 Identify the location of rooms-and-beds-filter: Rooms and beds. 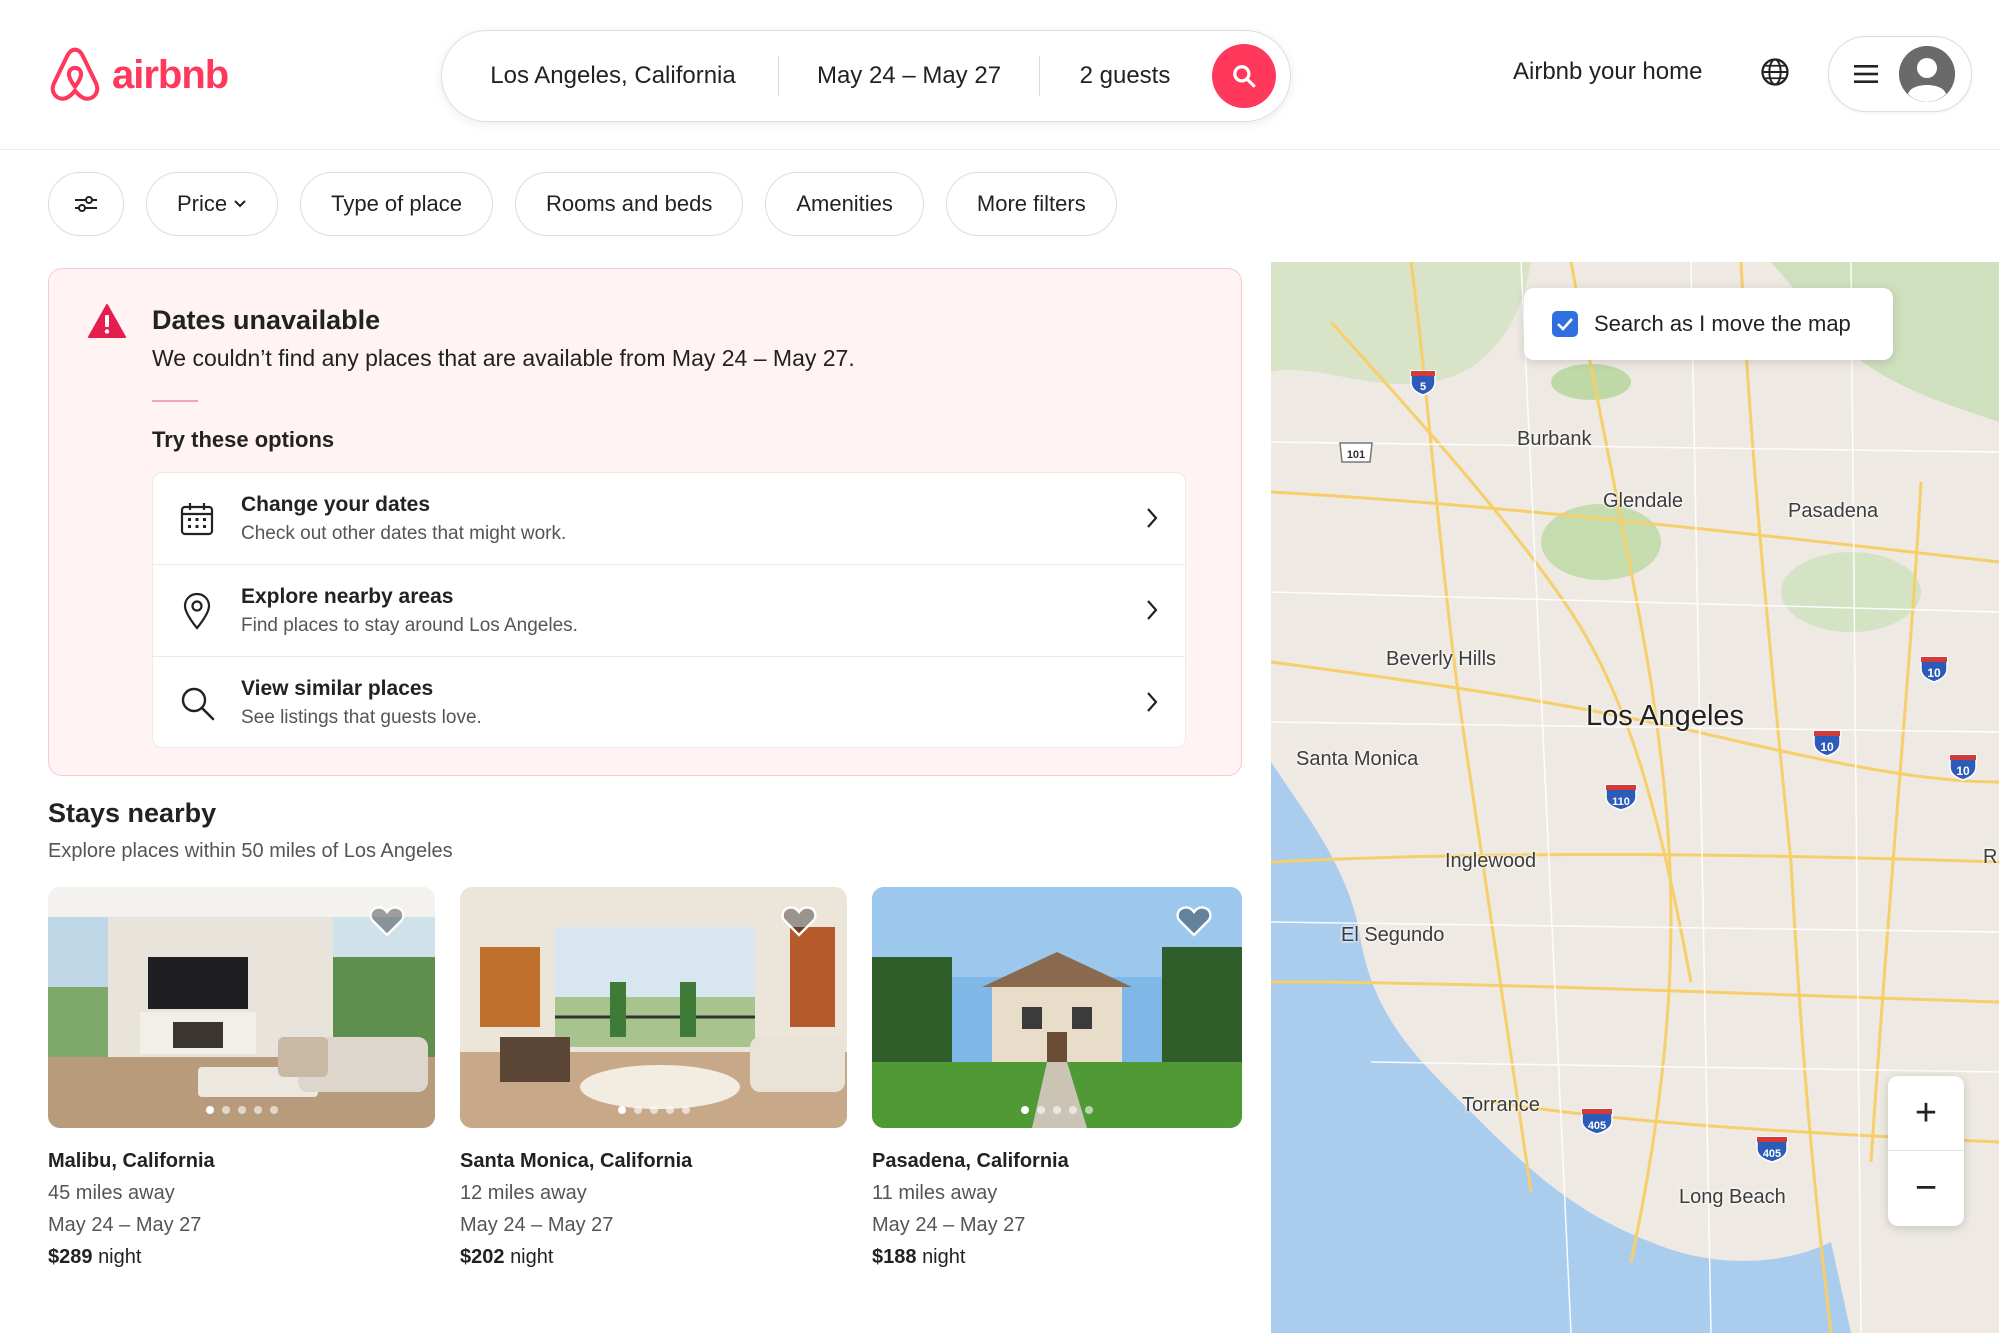
(629, 204).